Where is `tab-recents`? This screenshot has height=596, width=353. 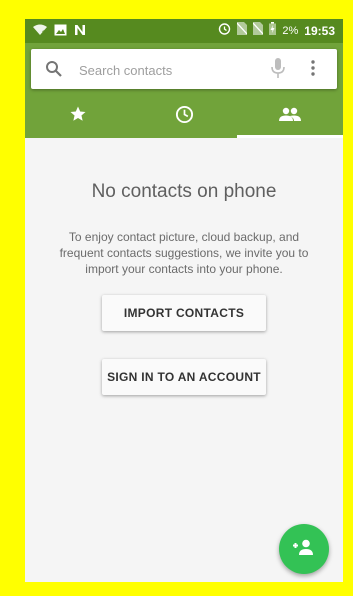
tab-recents is located at coordinates (184, 116).